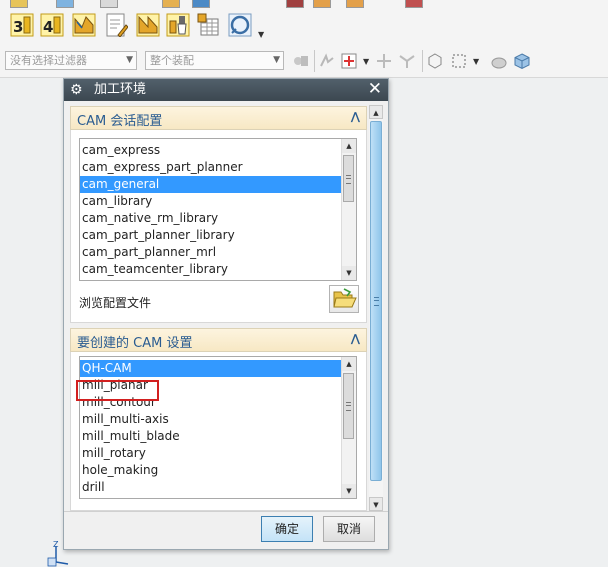  What do you see at coordinates (18, 27) in the screenshot?
I see `3-axis-label: 3` at bounding box center [18, 27].